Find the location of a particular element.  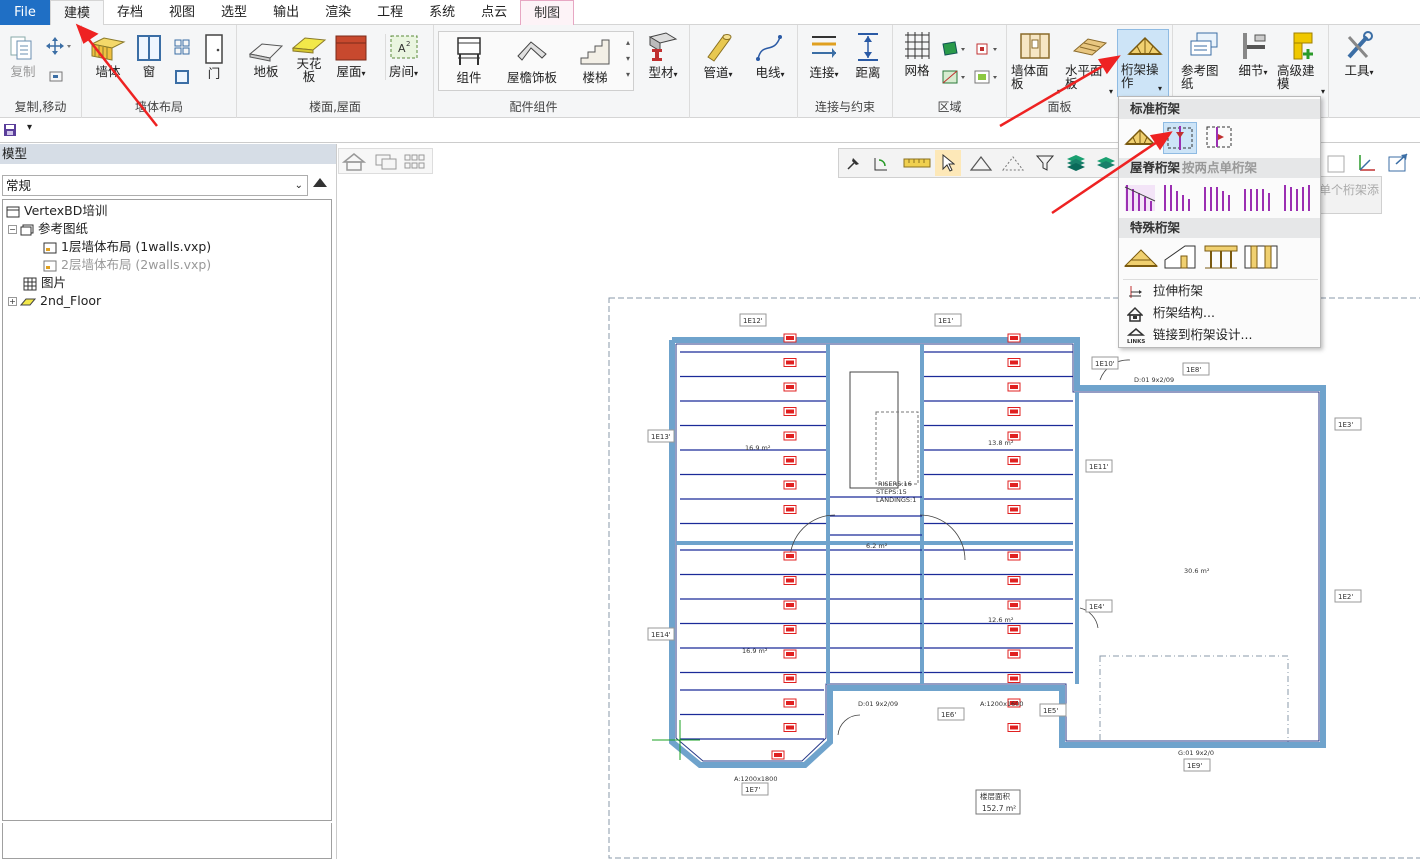

tab-view: 视图 is located at coordinates (182, 12).